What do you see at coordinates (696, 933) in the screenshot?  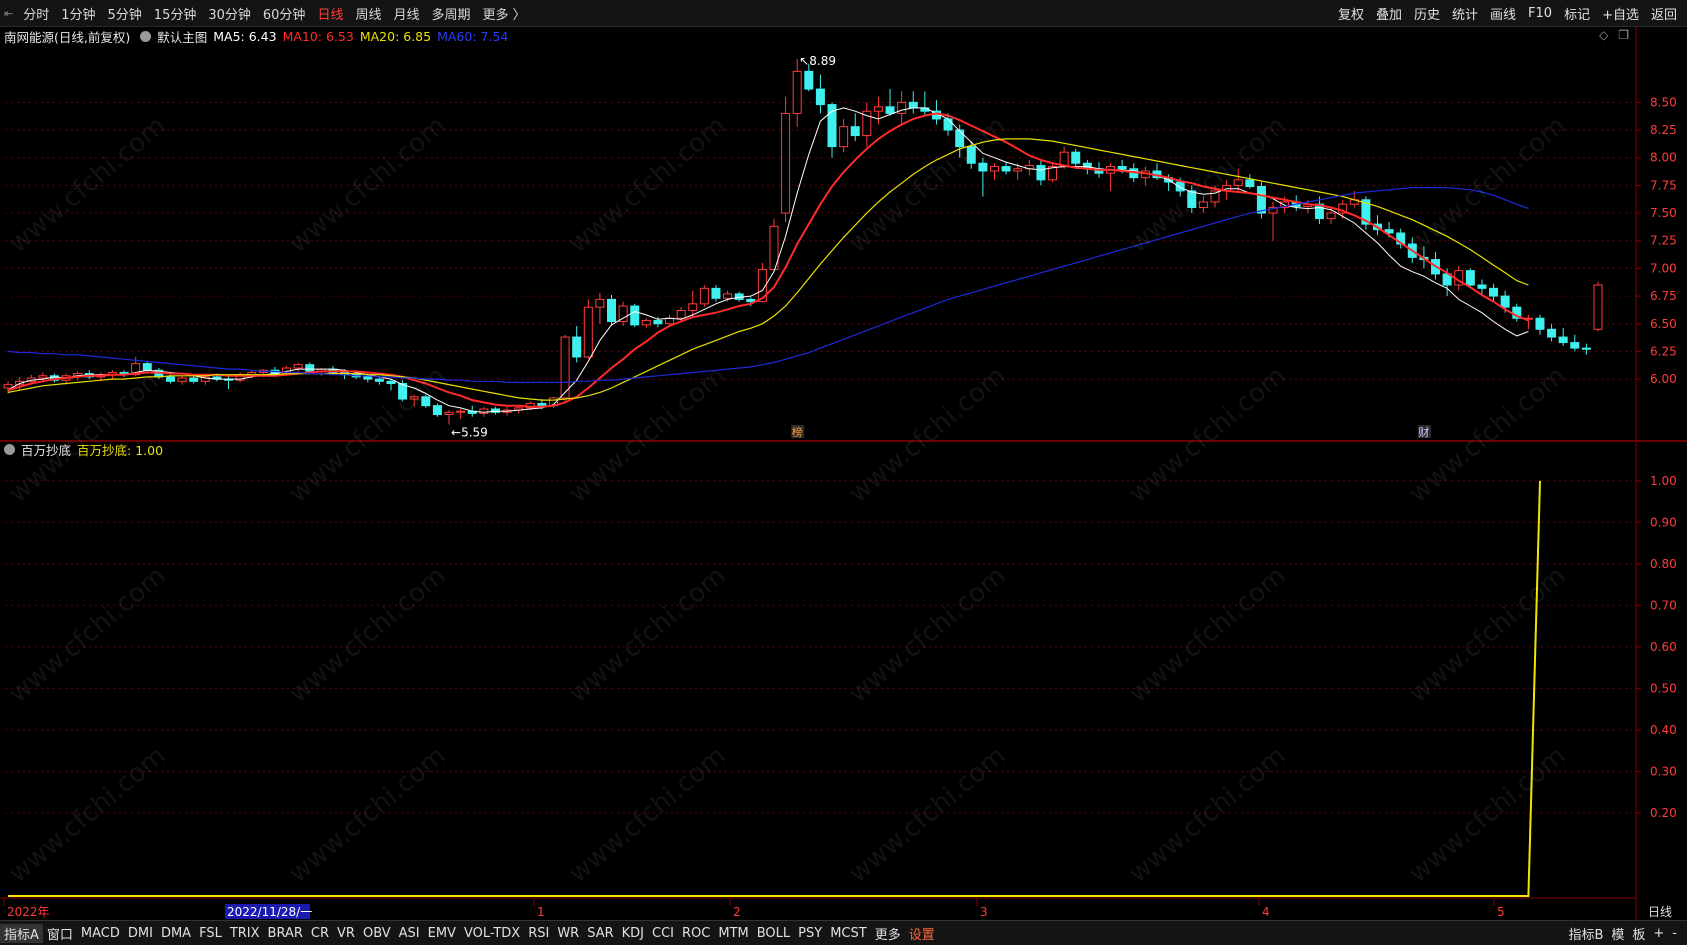 I see `indicator-tab-19: ROC` at bounding box center [696, 933].